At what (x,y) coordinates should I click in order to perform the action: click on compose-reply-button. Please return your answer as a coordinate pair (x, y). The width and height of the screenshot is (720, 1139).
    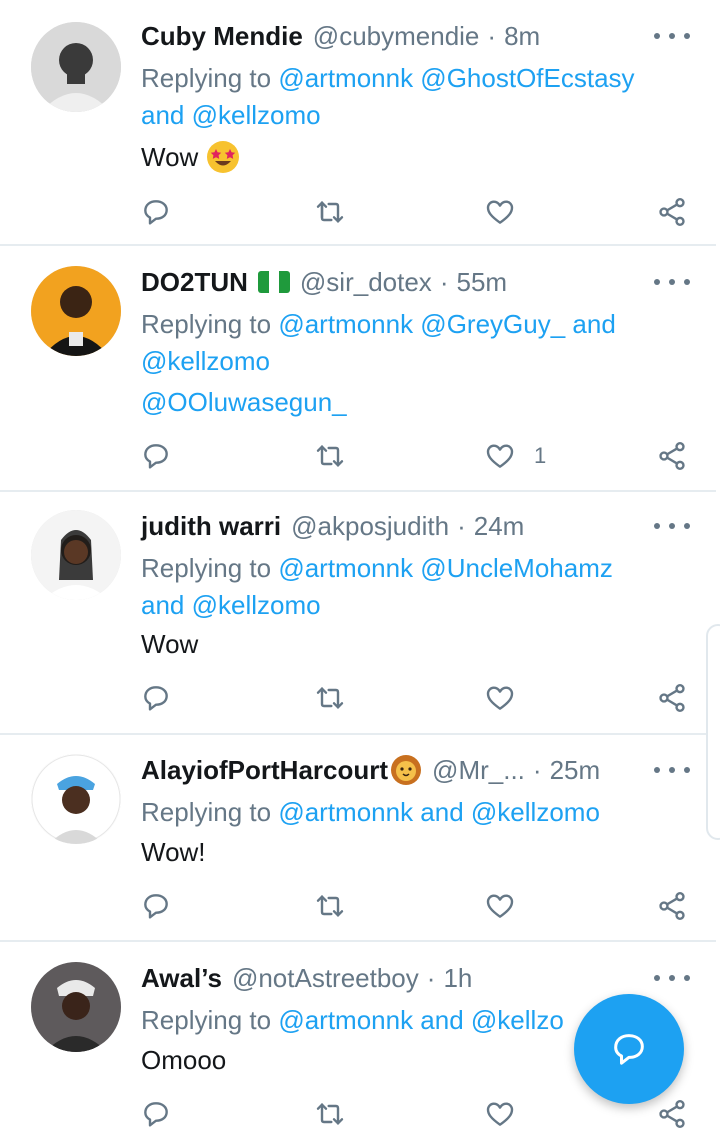
    Looking at the image, I should click on (629, 1049).